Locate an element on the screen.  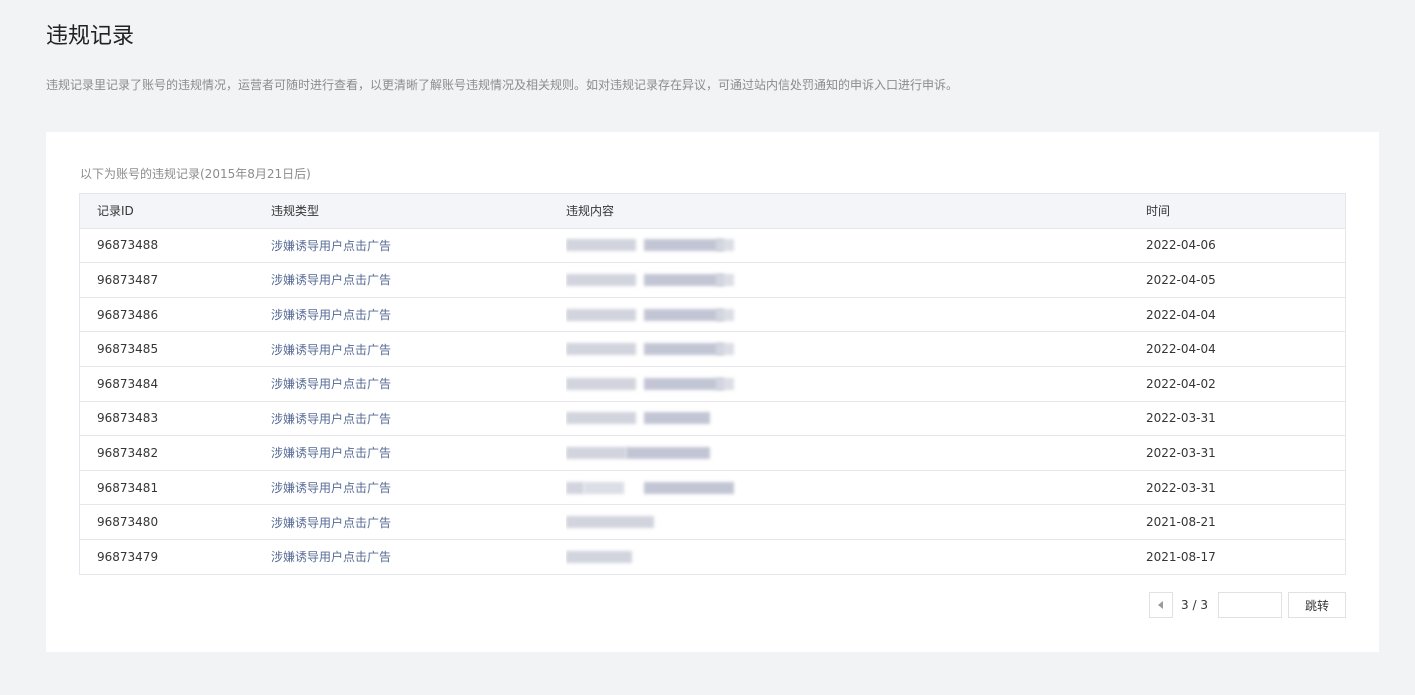
header-record-id: 记录ID is located at coordinates (175, 211).